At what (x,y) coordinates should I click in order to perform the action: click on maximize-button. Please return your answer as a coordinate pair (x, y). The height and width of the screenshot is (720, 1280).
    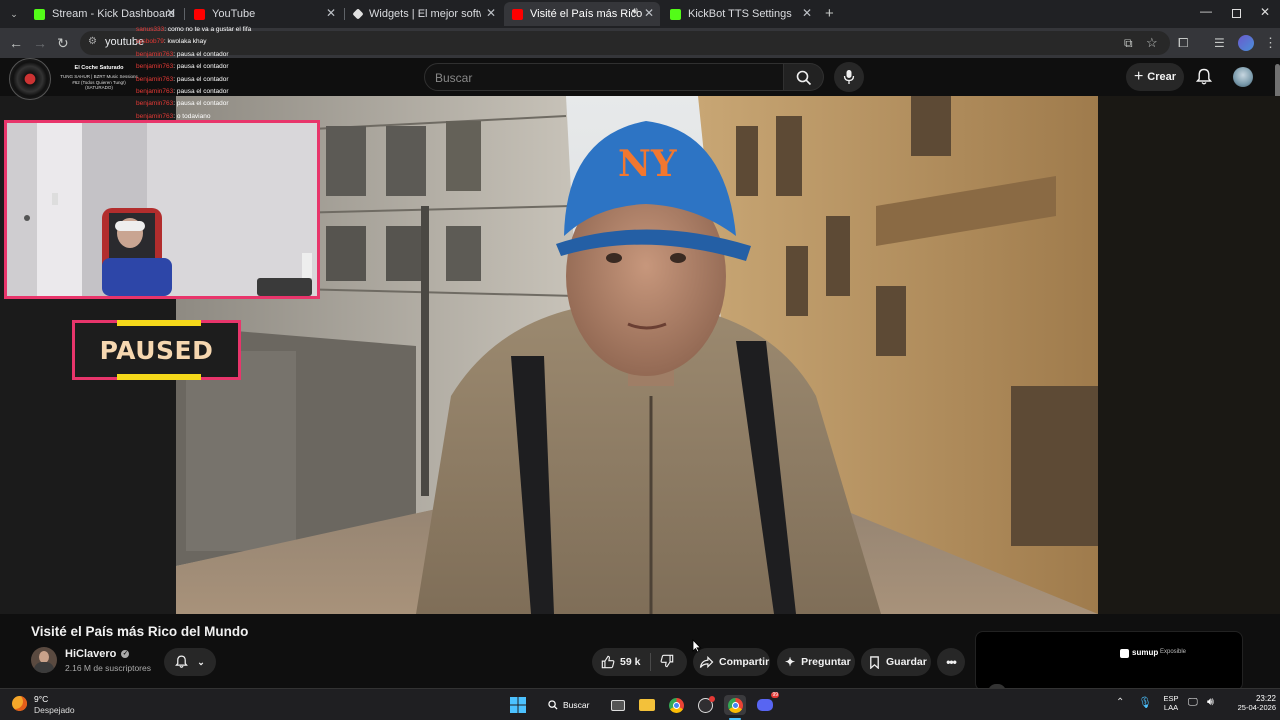
    Looking at the image, I should click on (1236, 13).